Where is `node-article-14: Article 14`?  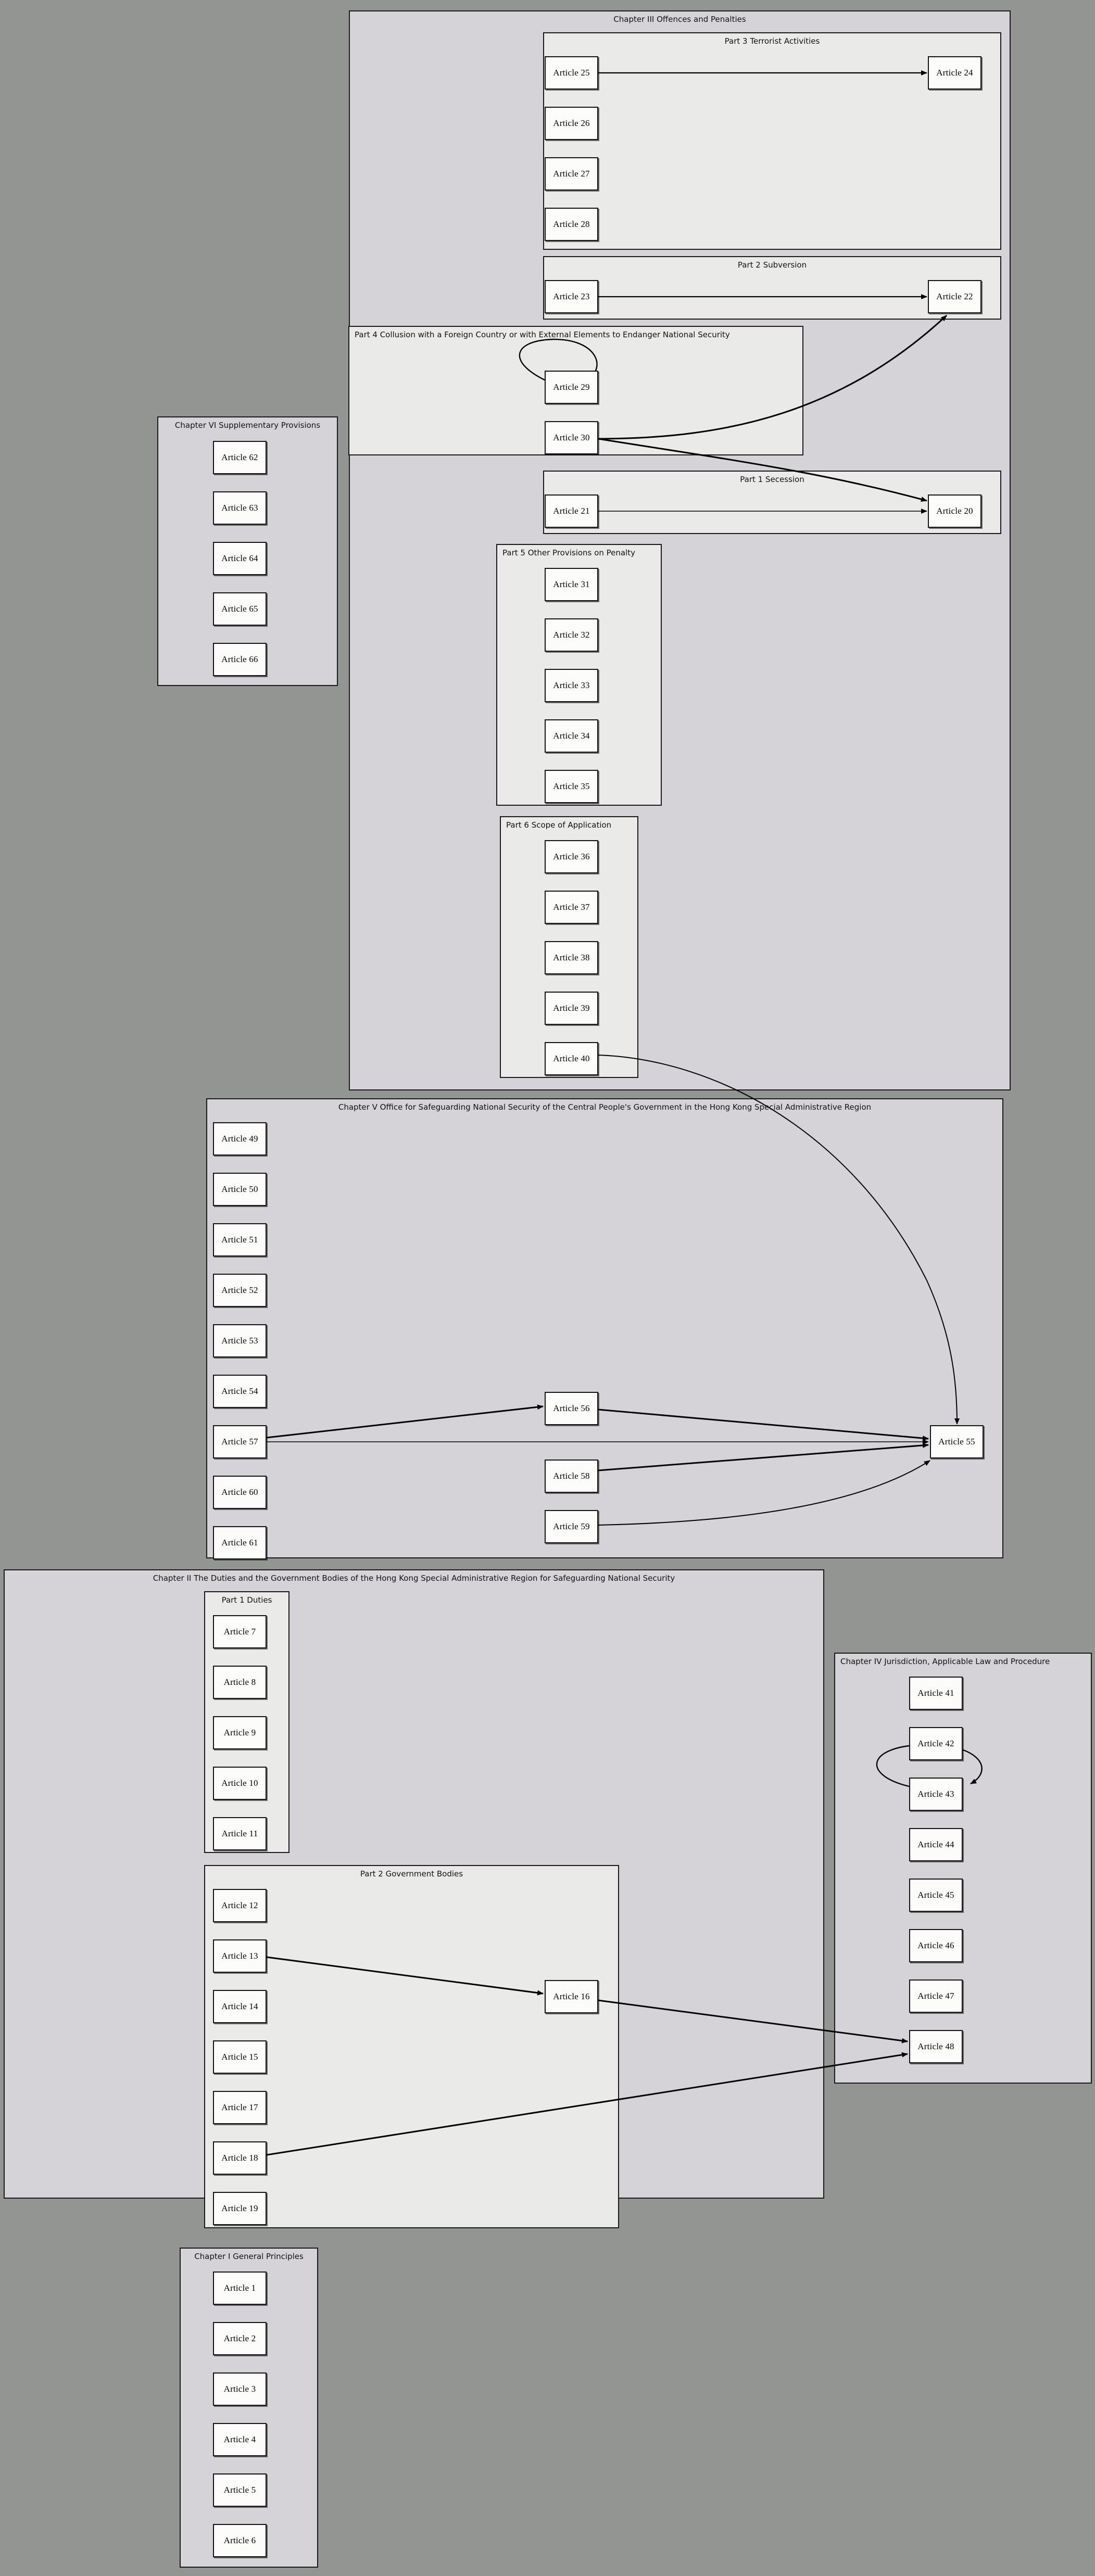 node-article-14: Article 14 is located at coordinates (240, 2006).